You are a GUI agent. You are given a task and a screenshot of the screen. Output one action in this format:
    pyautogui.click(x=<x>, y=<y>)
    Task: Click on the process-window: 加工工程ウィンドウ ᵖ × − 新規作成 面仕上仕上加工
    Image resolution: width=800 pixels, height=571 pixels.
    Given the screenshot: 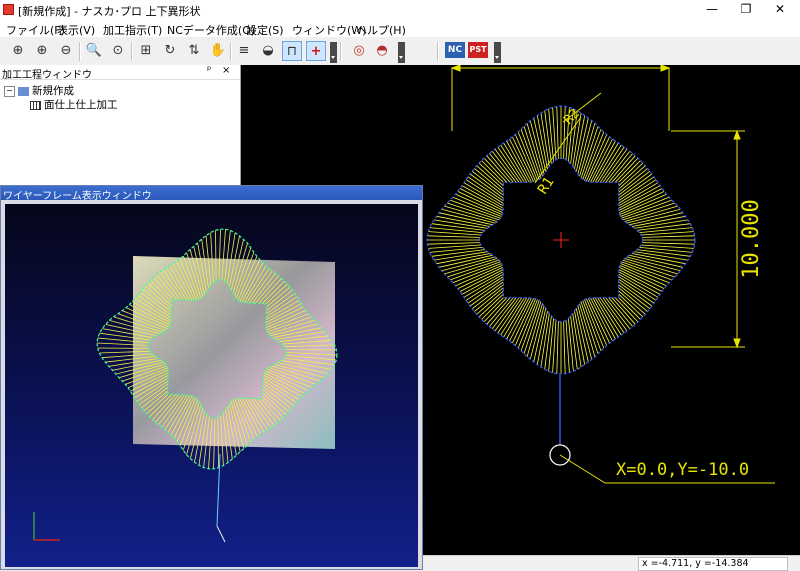 What is the action you would take?
    pyautogui.click(x=120, y=125)
    